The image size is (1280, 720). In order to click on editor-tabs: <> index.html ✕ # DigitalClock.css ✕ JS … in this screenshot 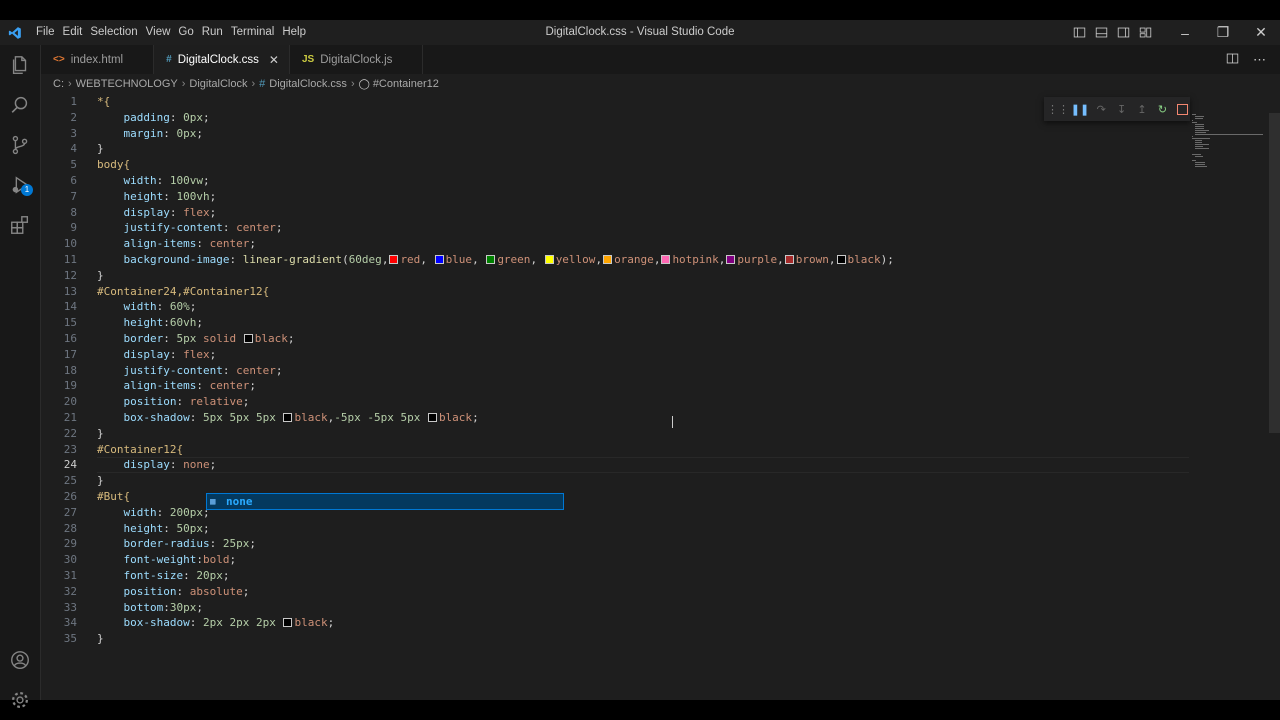, I will do `click(660, 59)`.